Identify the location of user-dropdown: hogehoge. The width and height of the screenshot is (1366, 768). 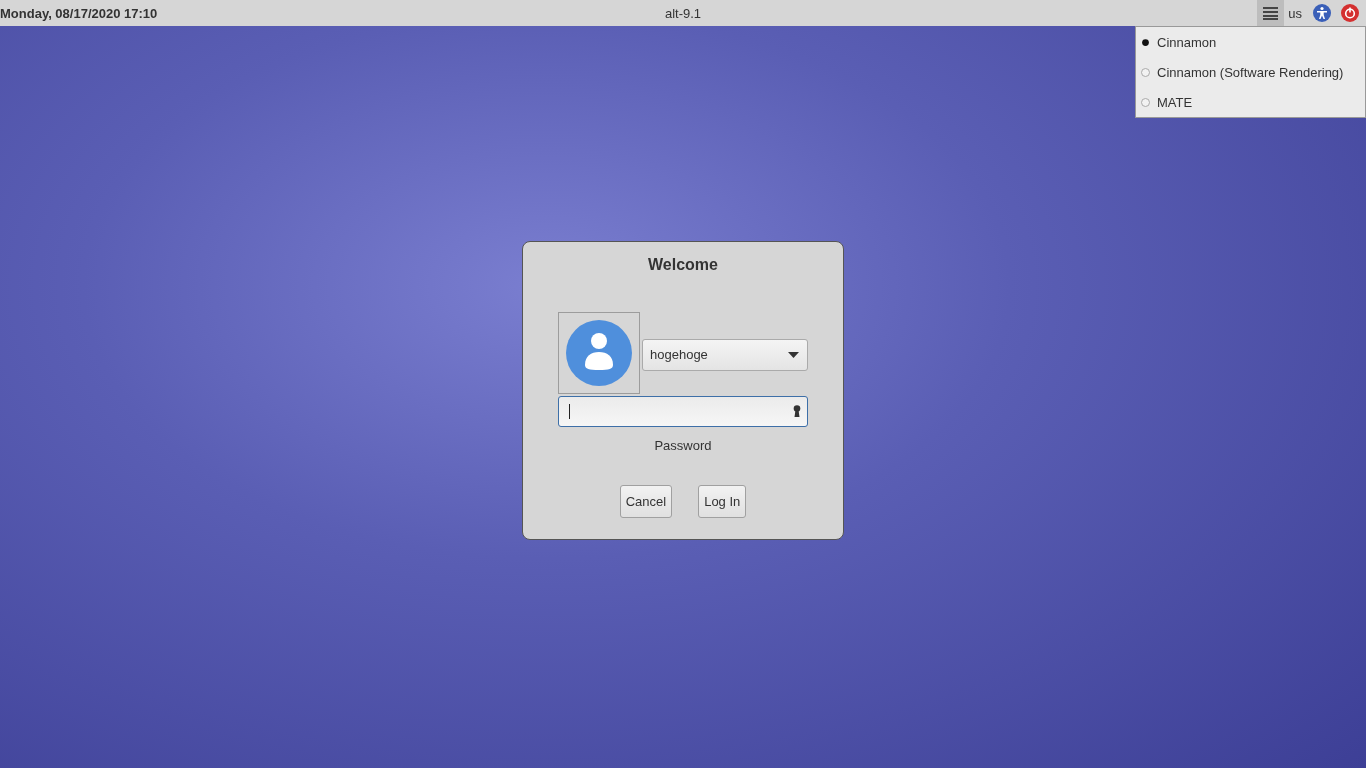
(725, 354).